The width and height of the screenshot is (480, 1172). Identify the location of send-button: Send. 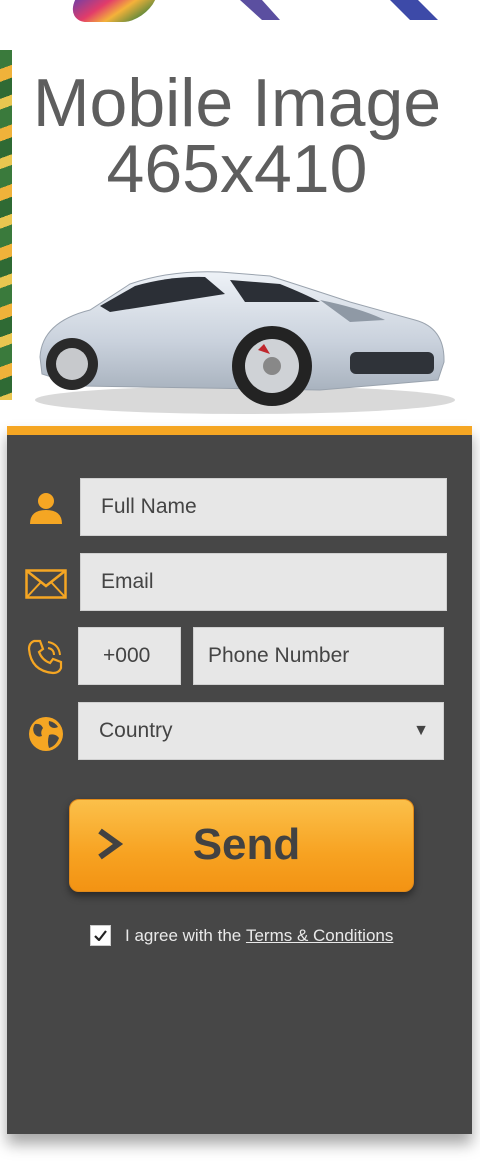
(241, 845).